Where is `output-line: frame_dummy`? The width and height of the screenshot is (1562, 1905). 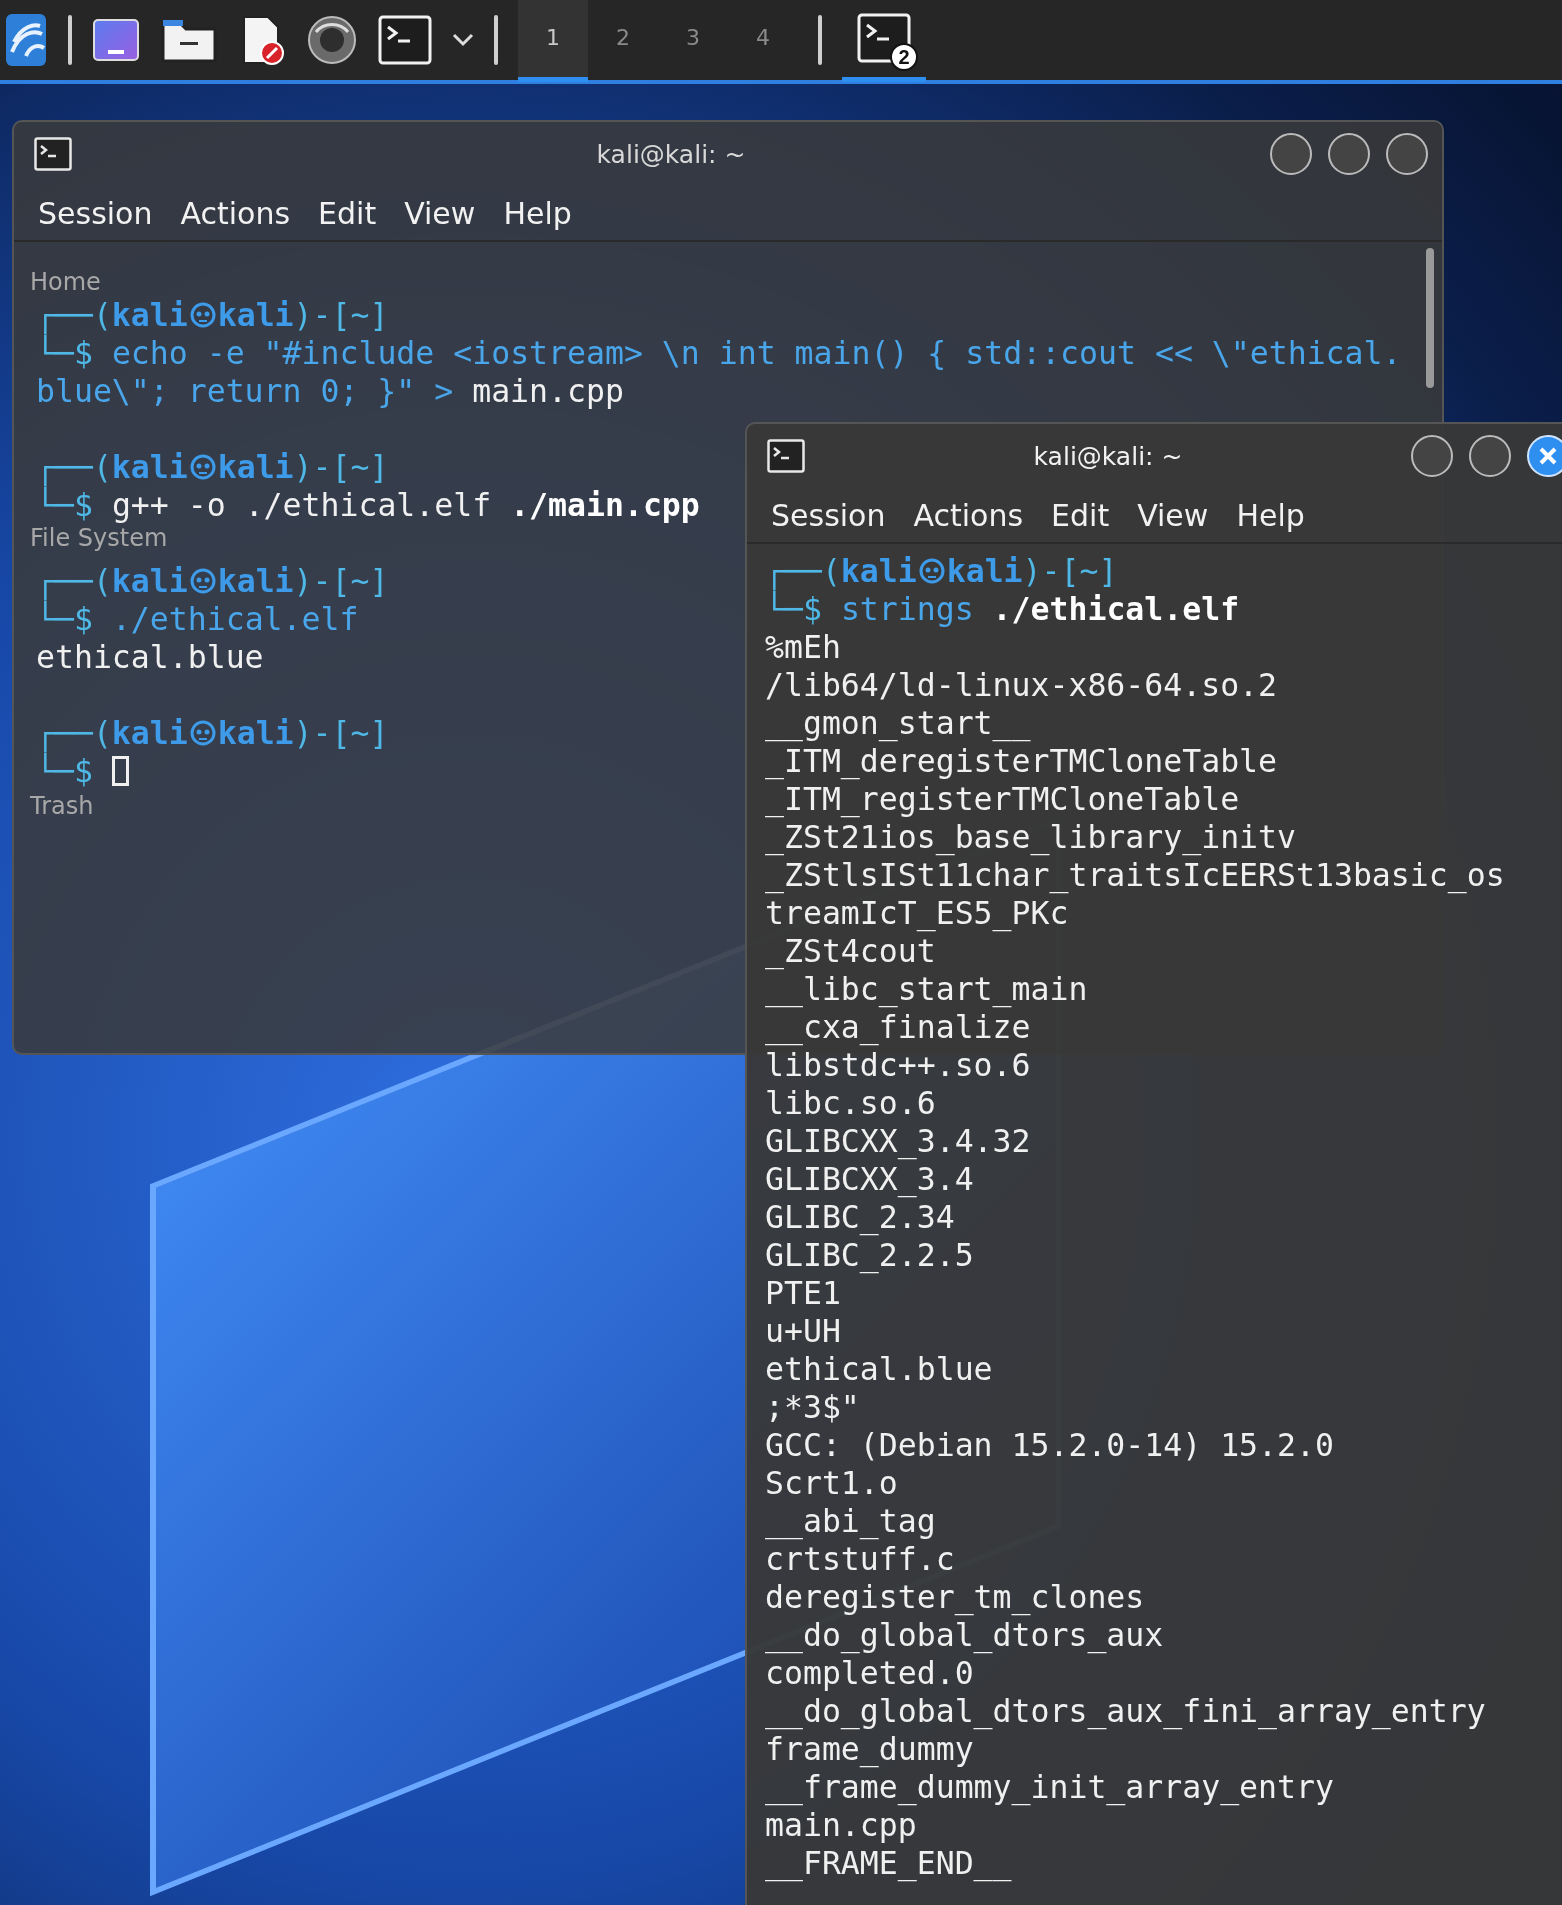 output-line: frame_dummy is located at coordinates (870, 1749).